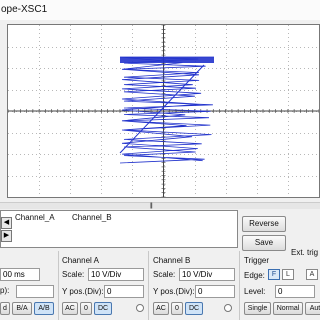  I want to click on trigger-title: Trigger, so click(256, 260).